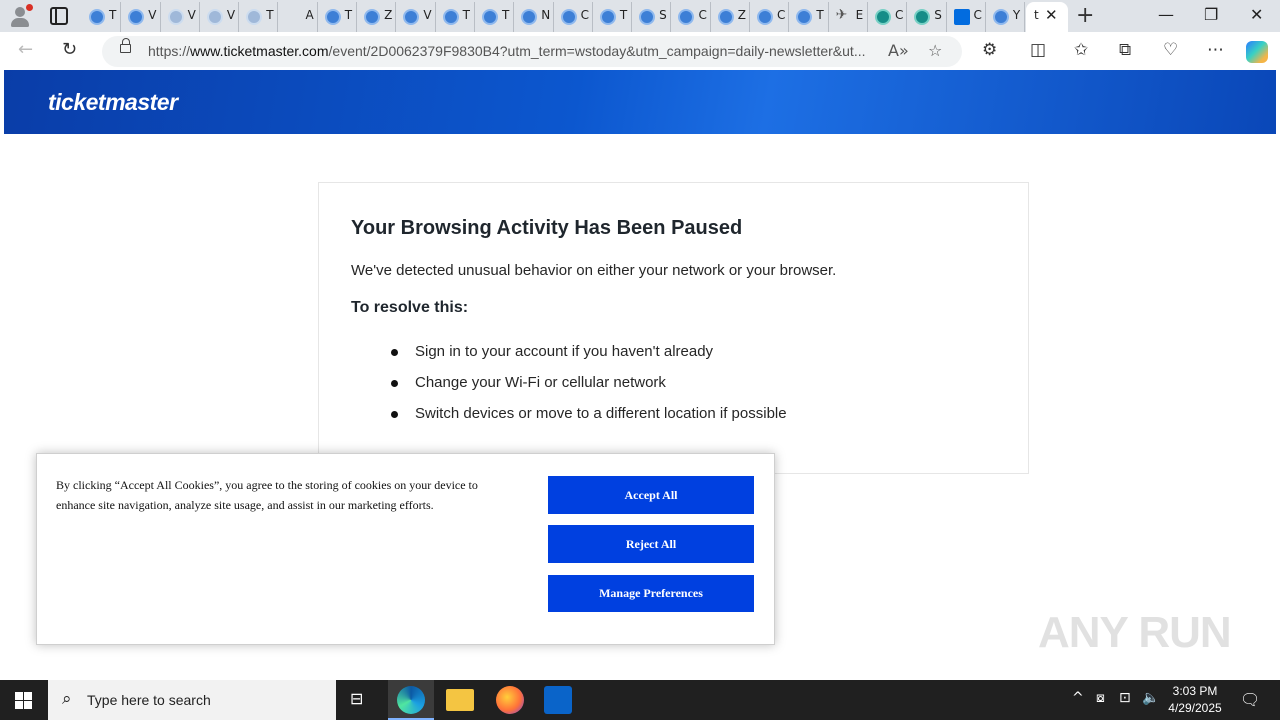  I want to click on windows-start-icon, so click(23, 700).